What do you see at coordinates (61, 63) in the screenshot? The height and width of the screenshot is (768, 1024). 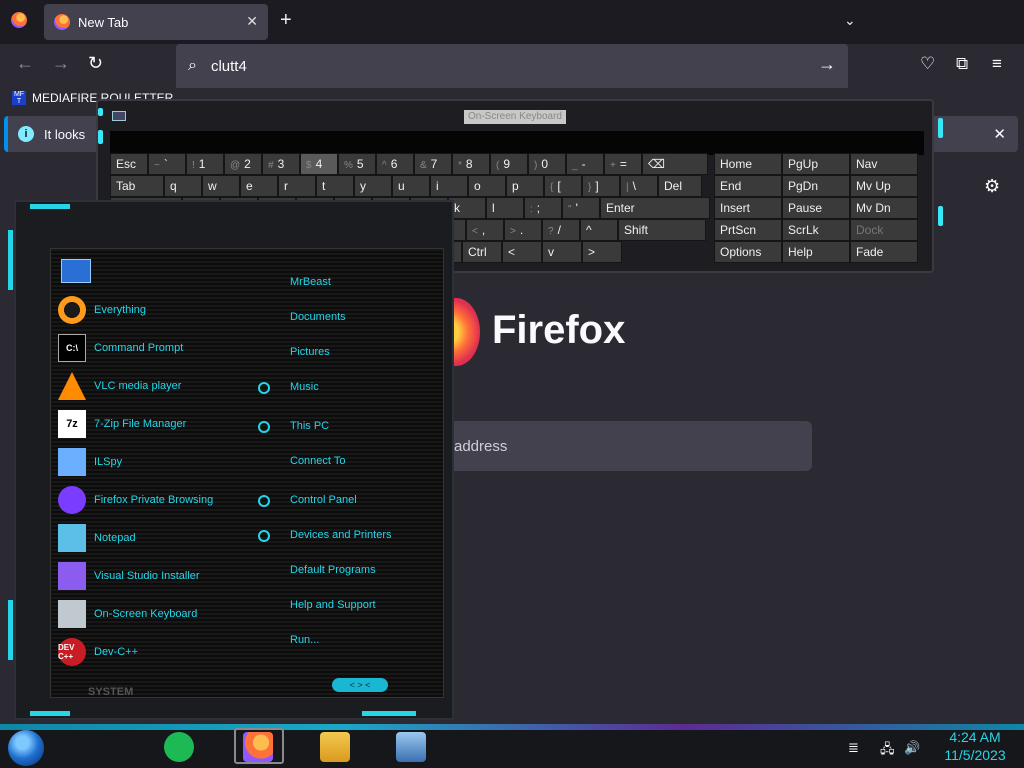 I see `forward-arrow-icon: →` at bounding box center [61, 63].